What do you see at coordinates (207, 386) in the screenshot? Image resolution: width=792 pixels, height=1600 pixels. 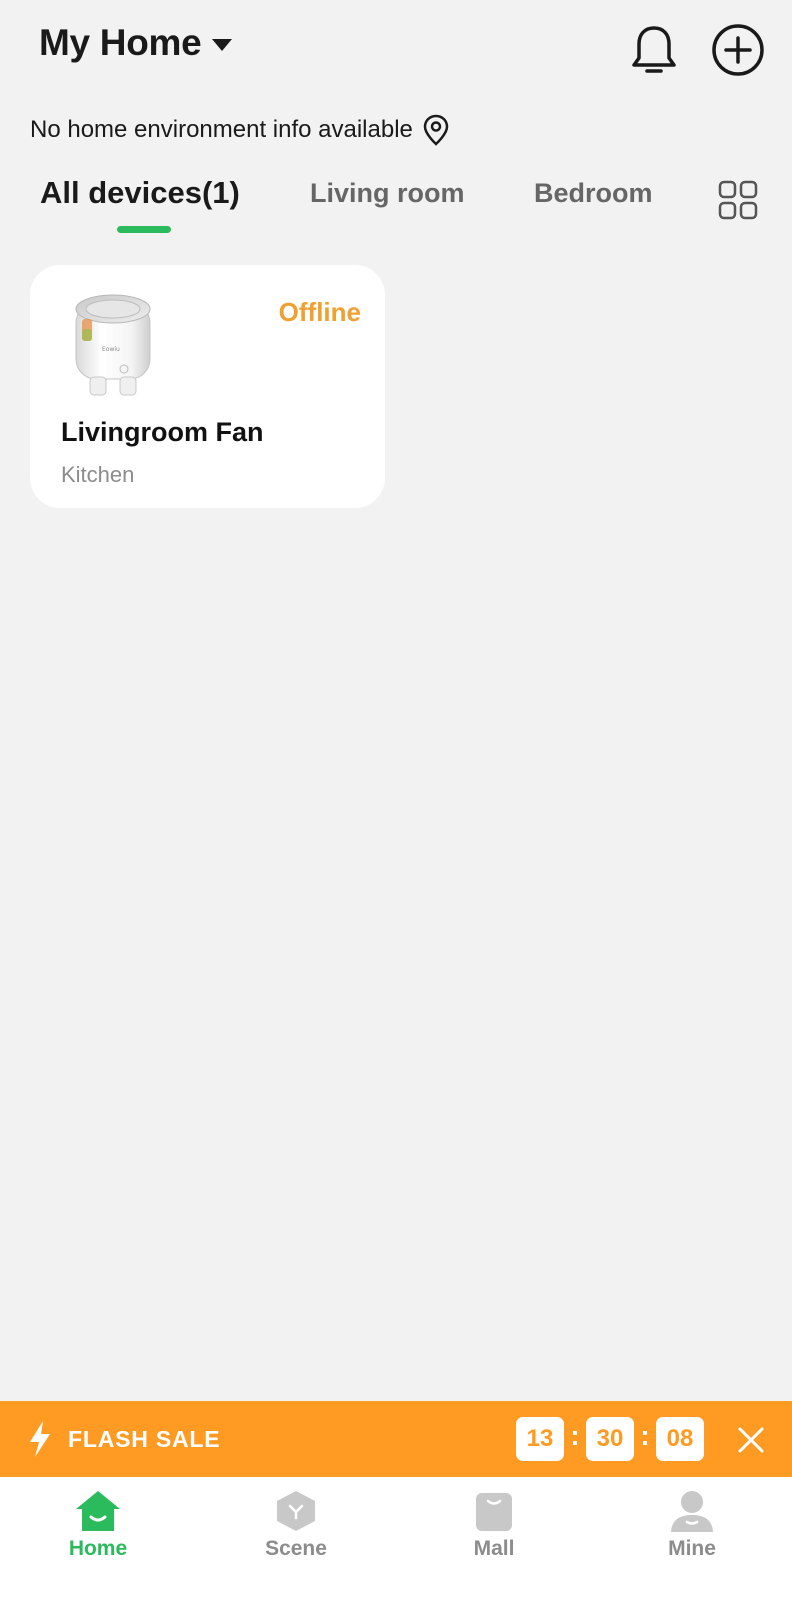 I see `device-card: Eowiu Offline Livingroom Fan Kitchen` at bounding box center [207, 386].